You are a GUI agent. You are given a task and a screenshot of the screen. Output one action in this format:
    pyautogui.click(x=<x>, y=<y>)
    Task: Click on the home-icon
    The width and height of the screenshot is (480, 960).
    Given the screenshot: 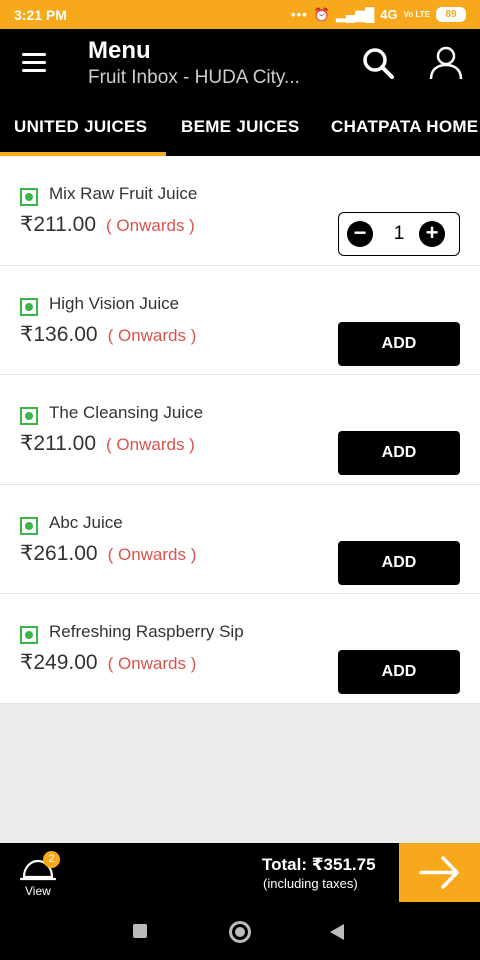 What is the action you would take?
    pyautogui.click(x=240, y=932)
    